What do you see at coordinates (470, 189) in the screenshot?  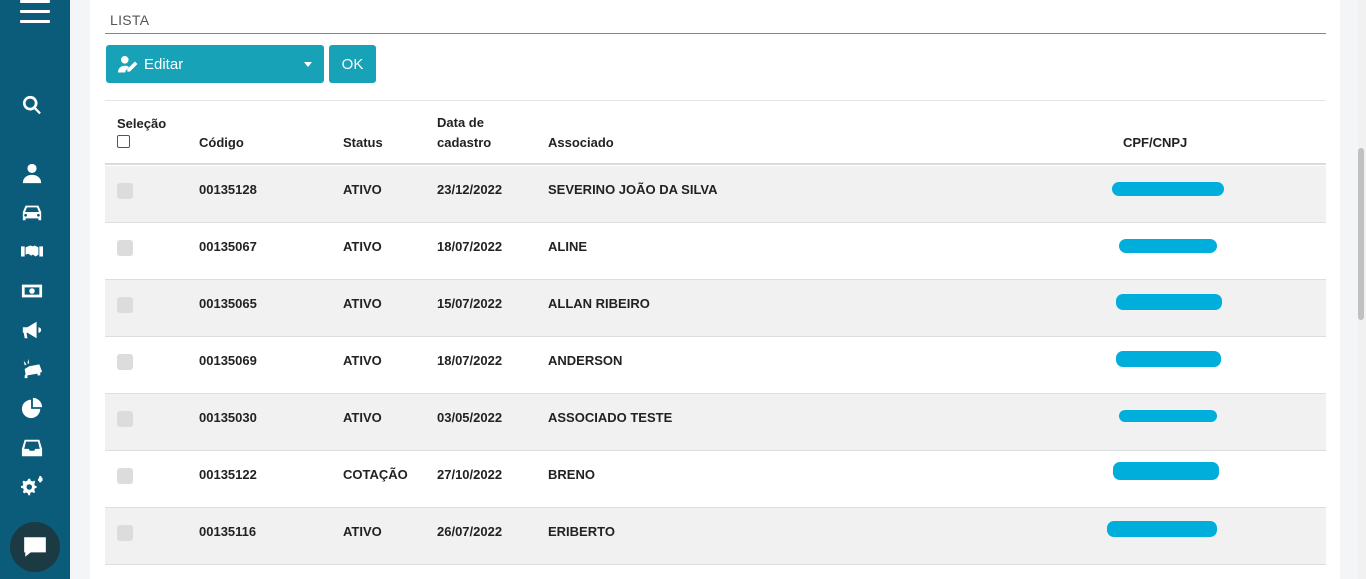 I see `cell-data: 23/12/2022` at bounding box center [470, 189].